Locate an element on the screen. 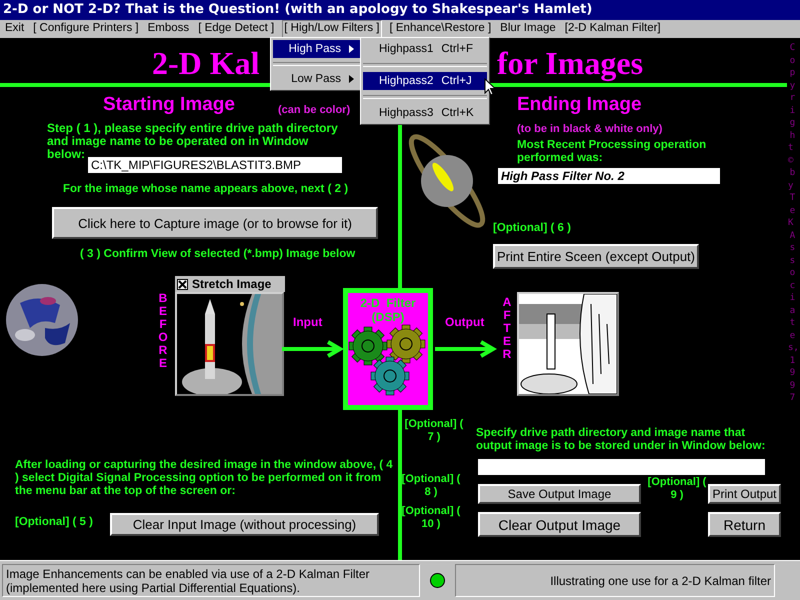 This screenshot has width=800, height=600. save-button: Save Output Image is located at coordinates (559, 494).